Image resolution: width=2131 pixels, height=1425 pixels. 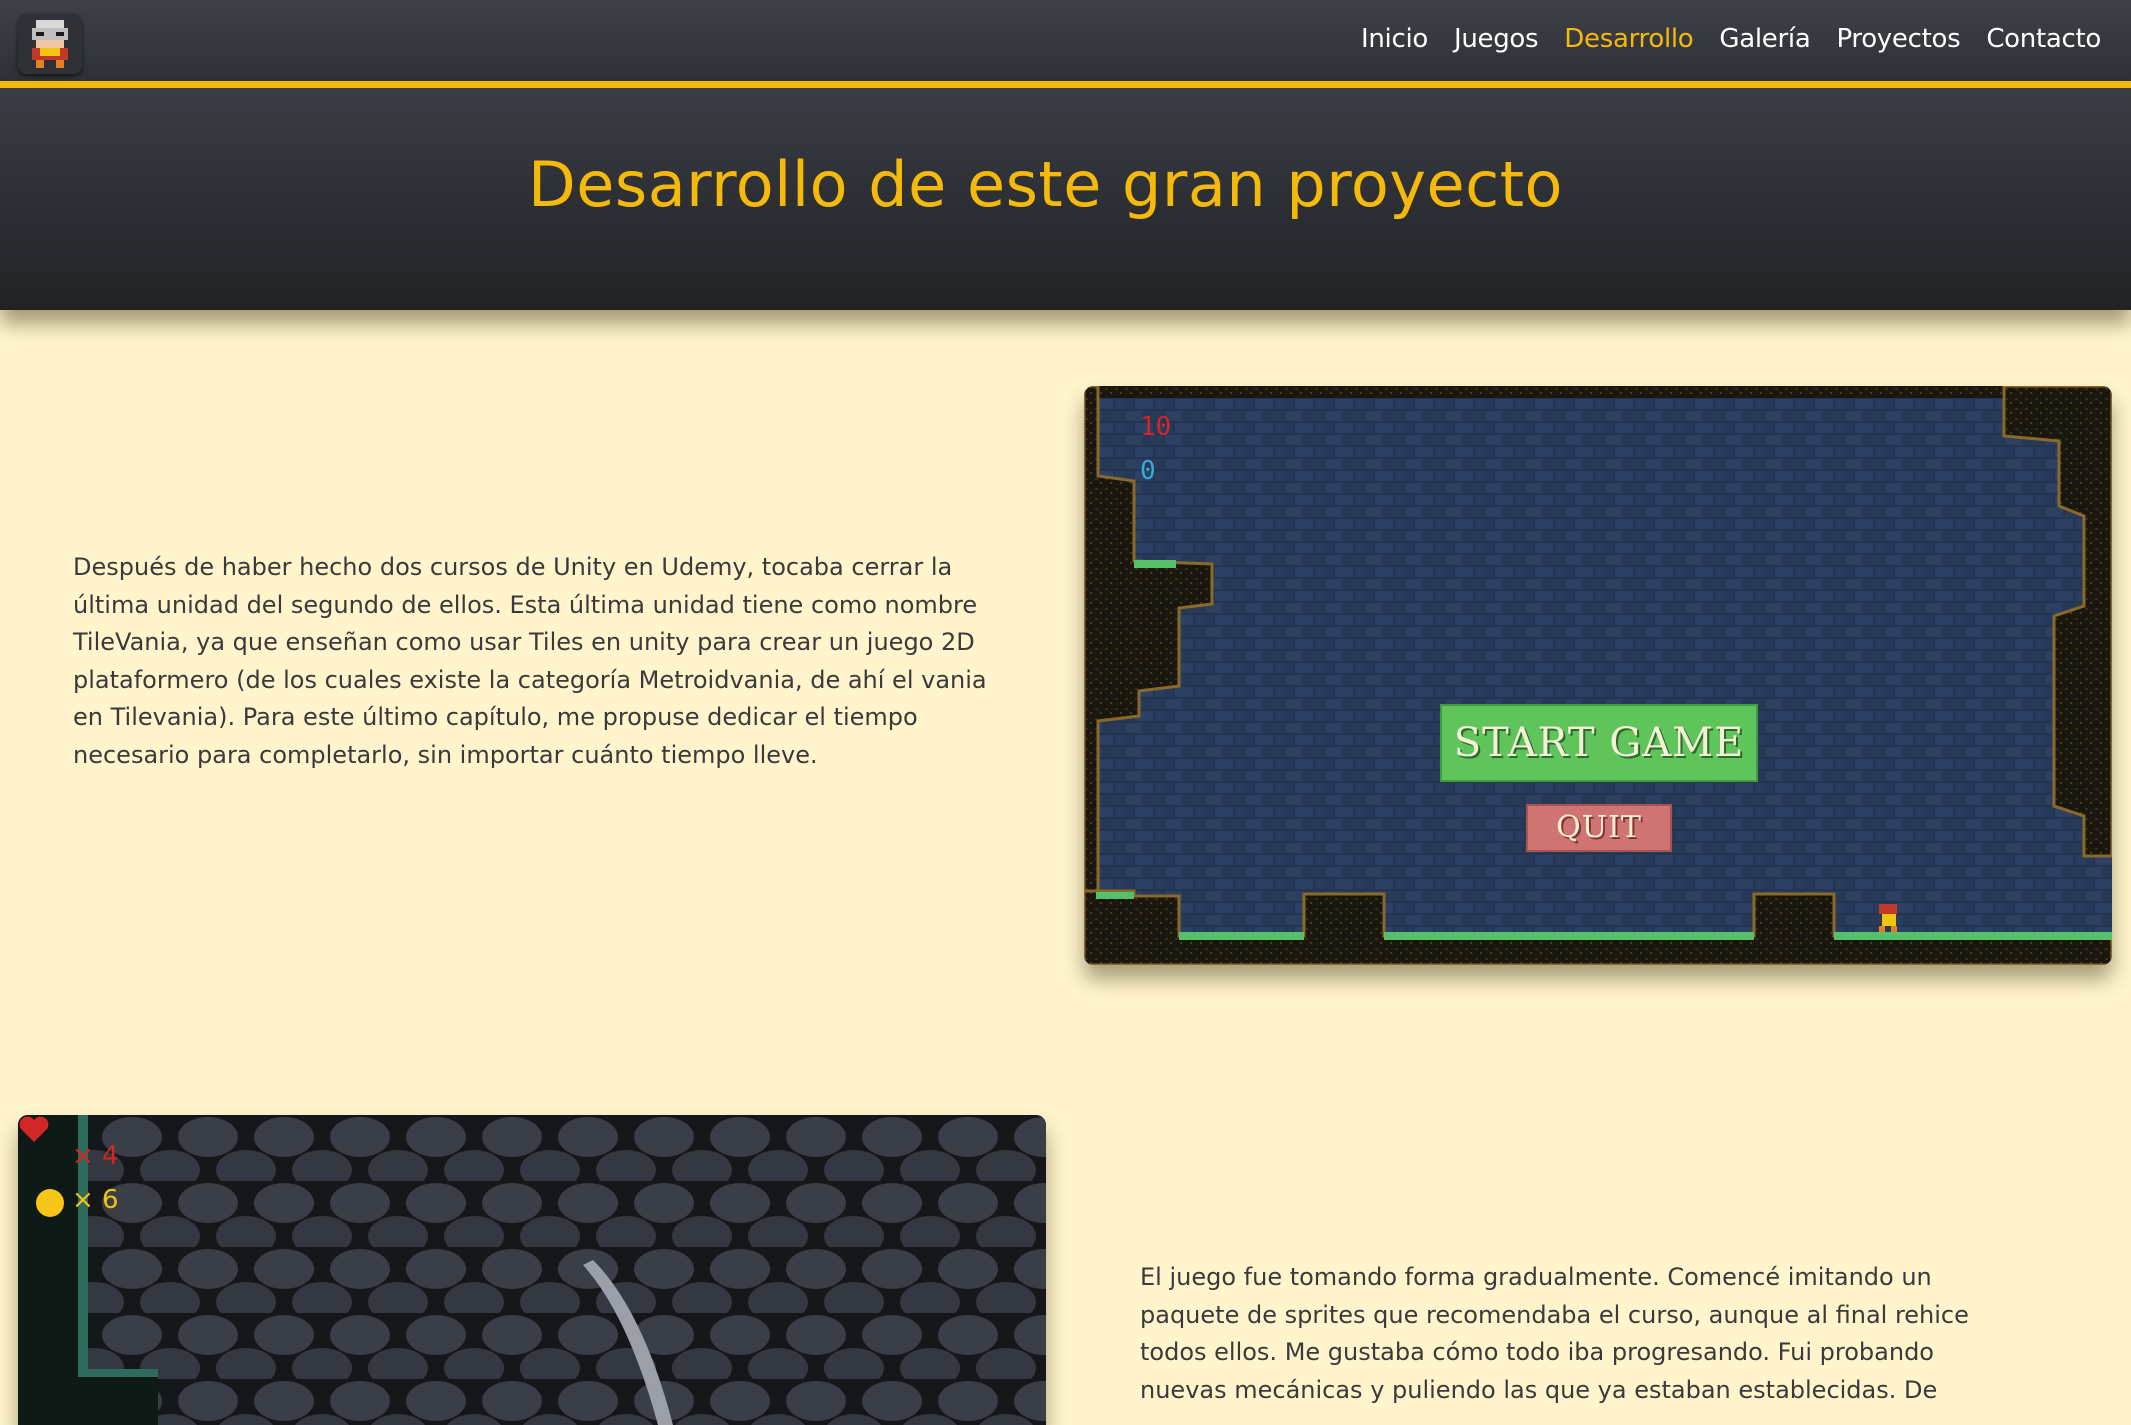 What do you see at coordinates (1898, 39) in the screenshot?
I see `nav-item-proyectos: Proyectos` at bounding box center [1898, 39].